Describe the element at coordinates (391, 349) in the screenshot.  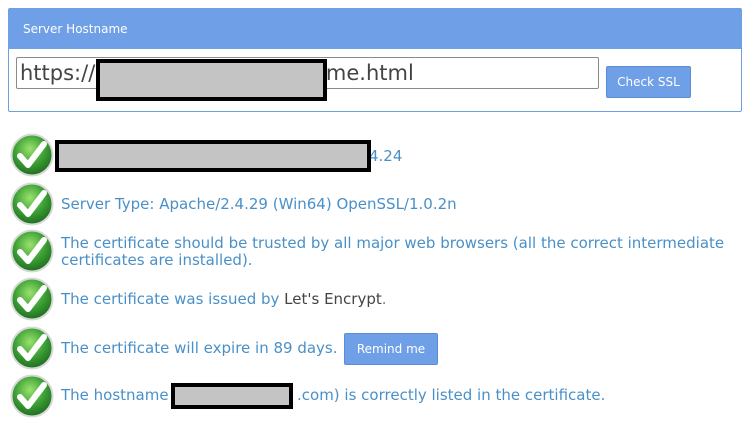
I see `remind-me-button: Remind me` at that location.